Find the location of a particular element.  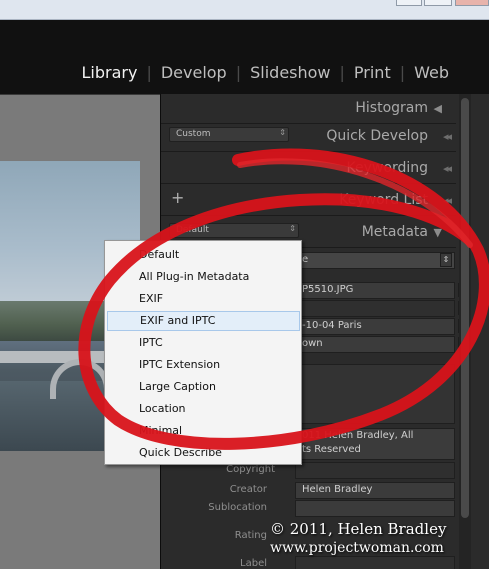

keyword-list-title: Keyword List is located at coordinates (383, 200).